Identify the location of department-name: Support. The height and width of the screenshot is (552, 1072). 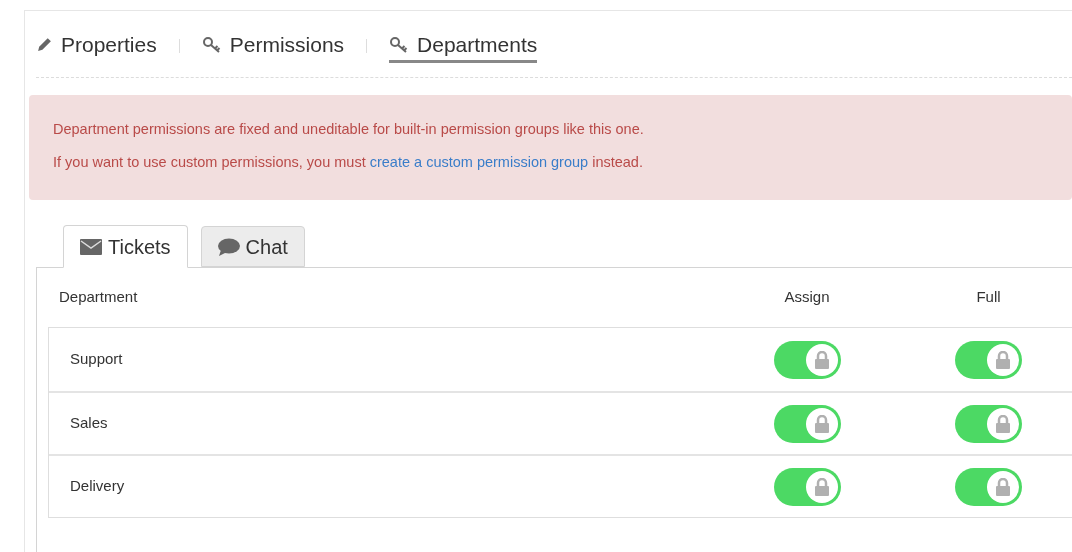
(96, 359).